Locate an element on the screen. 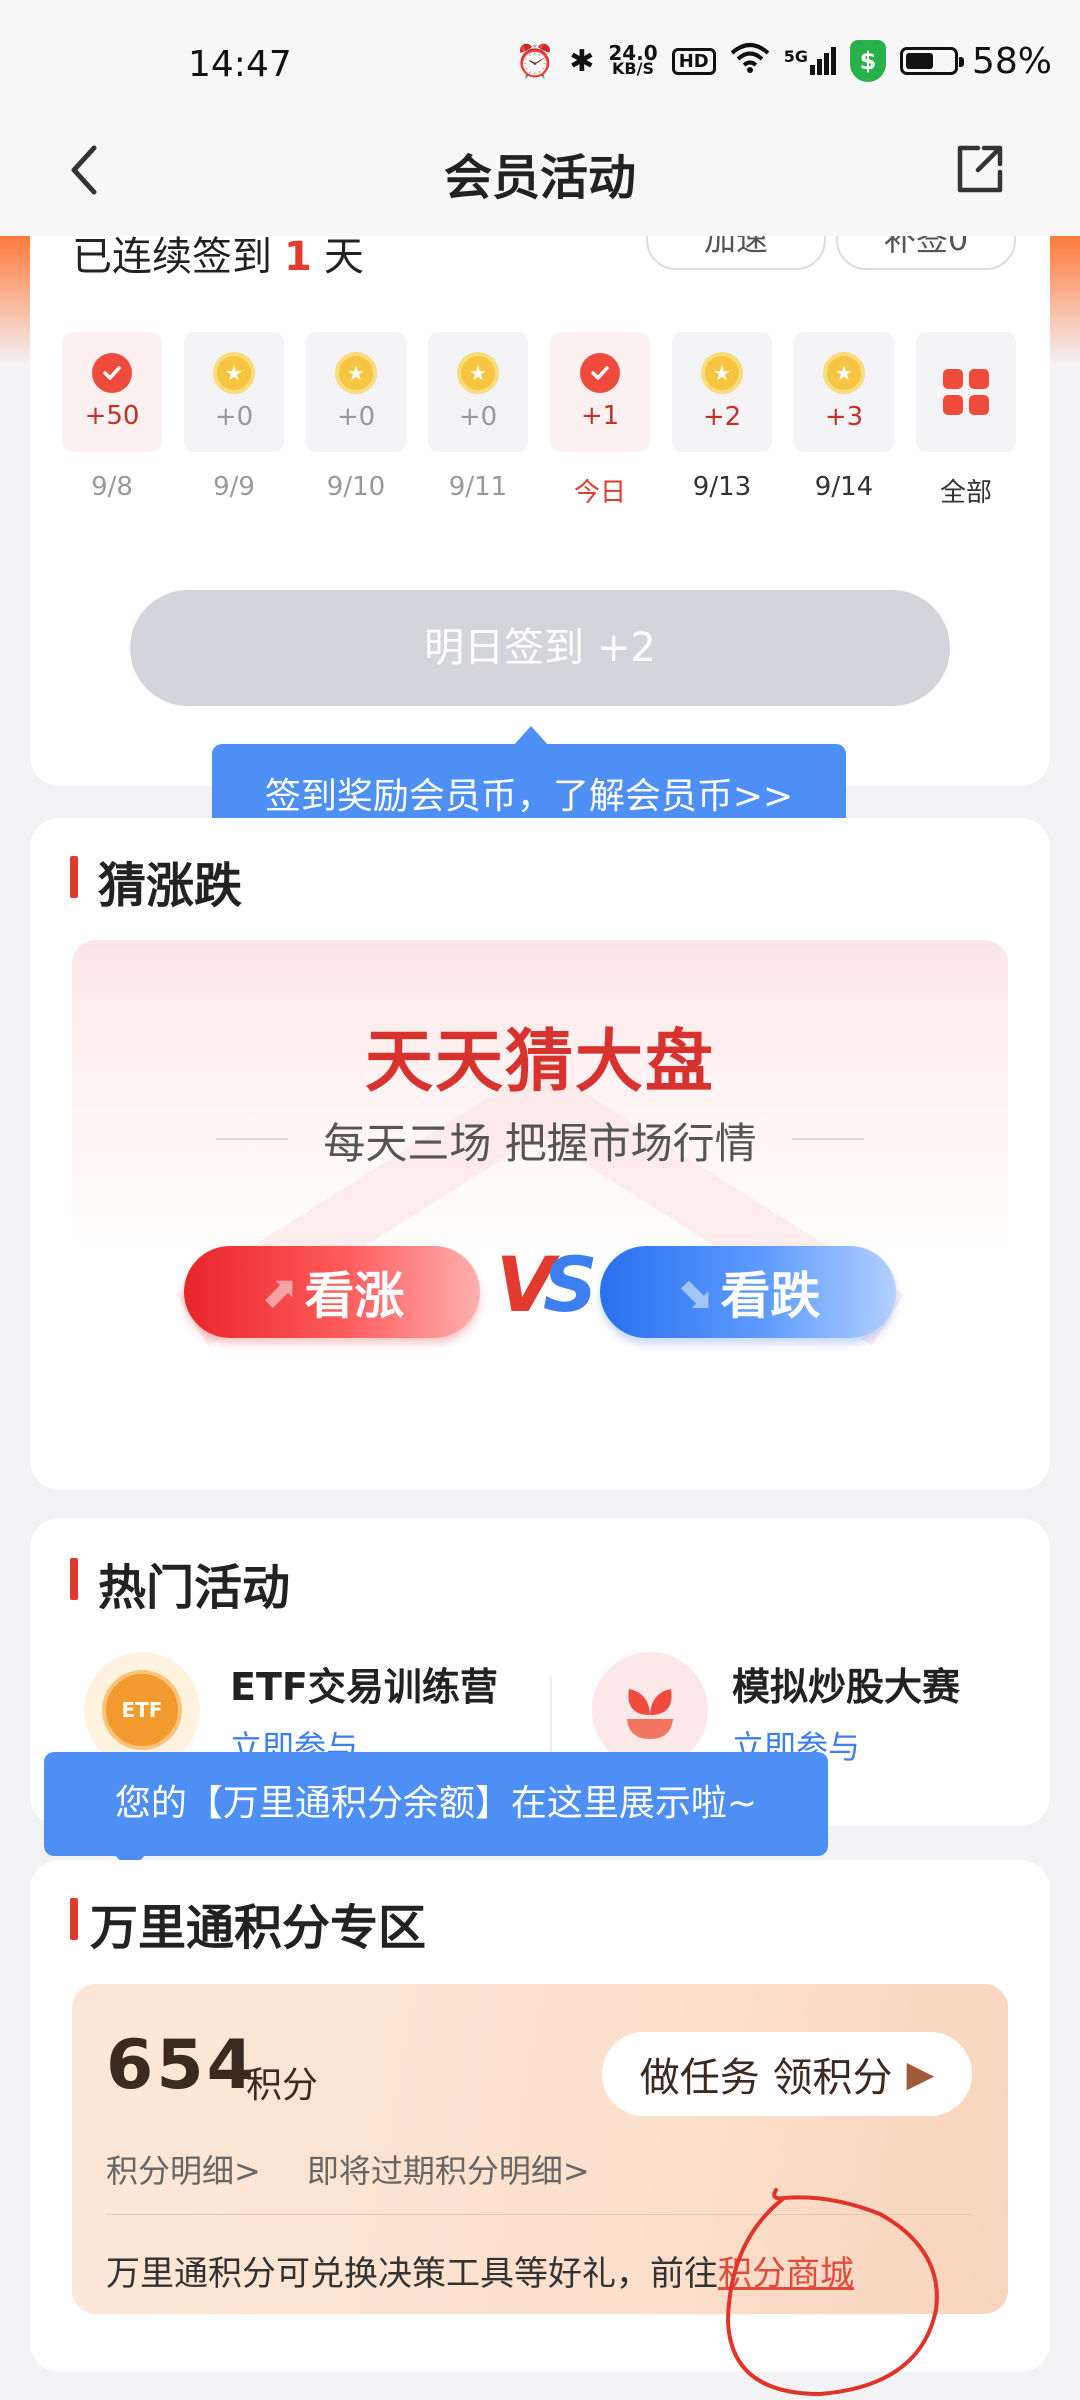 The height and width of the screenshot is (2400, 1080). fall-button: ⬊ 看跌 is located at coordinates (748, 1292).